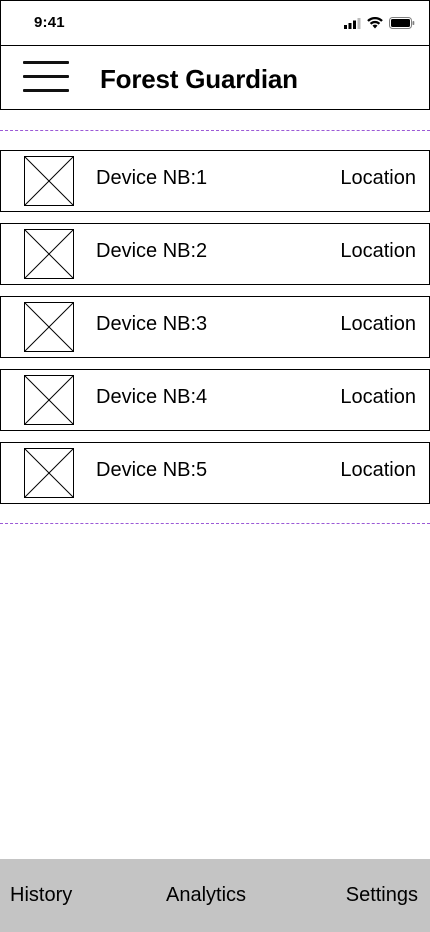 The height and width of the screenshot is (932, 430). Describe the element at coordinates (215, 23) in the screenshot. I see `status-bar: 9:41` at that location.